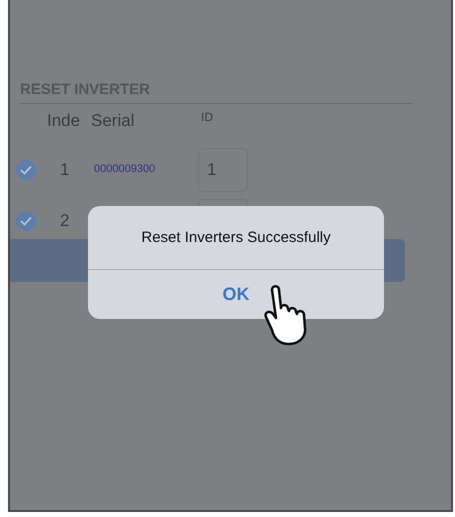 This screenshot has width=455, height=517. I want to click on column-header: Inde, so click(64, 121).